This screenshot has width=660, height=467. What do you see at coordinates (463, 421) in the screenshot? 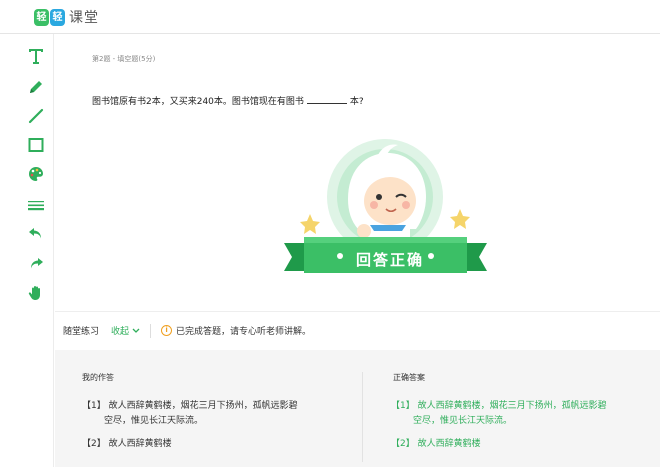
I see `correct-answer-1-cont: 空尽，惟见长江天际流。` at bounding box center [463, 421].